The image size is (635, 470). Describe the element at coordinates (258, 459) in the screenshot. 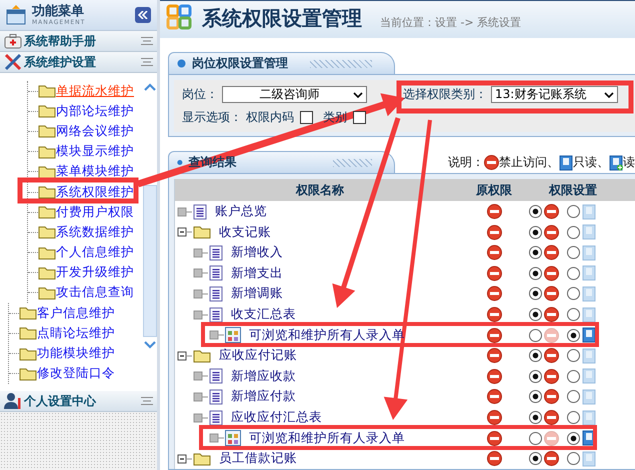

I see `permission-name: 员工借款记账` at that location.